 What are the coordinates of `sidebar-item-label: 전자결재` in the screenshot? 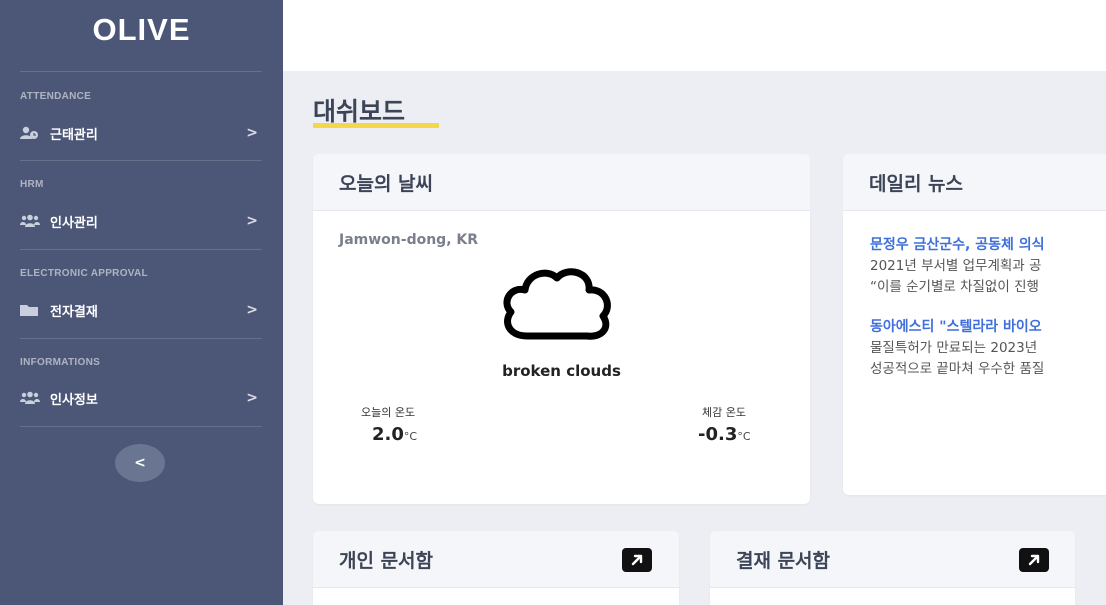 It's located at (74, 312).